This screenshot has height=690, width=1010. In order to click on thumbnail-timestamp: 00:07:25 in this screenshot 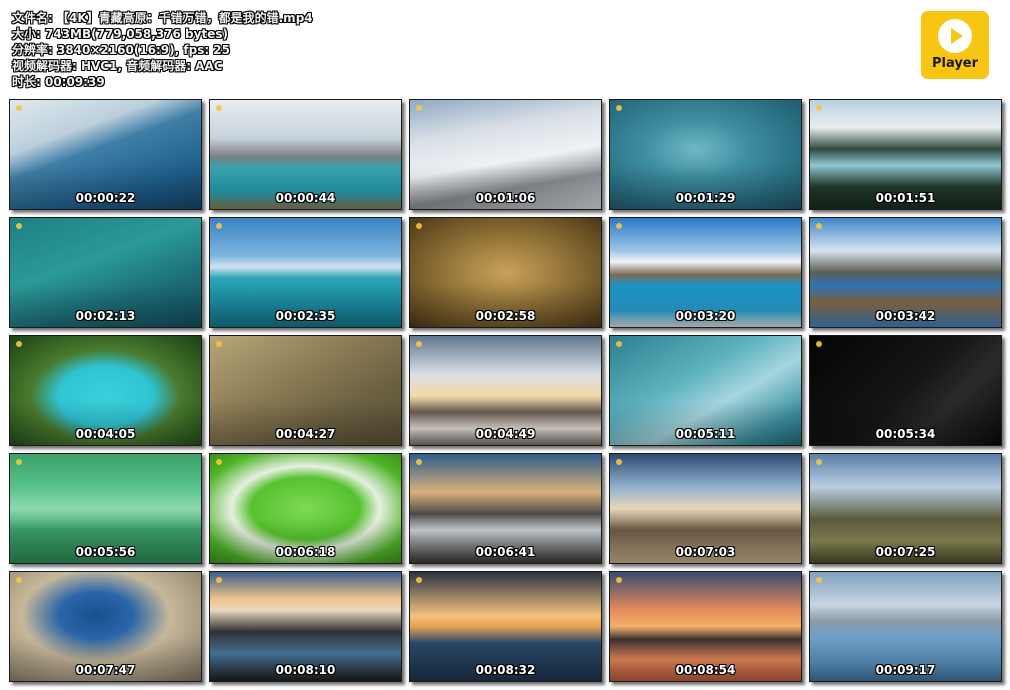, I will do `click(905, 552)`.